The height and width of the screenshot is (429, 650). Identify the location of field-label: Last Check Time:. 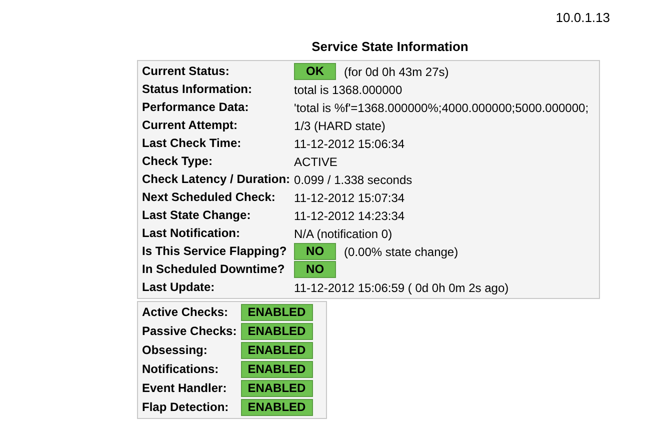
(192, 143).